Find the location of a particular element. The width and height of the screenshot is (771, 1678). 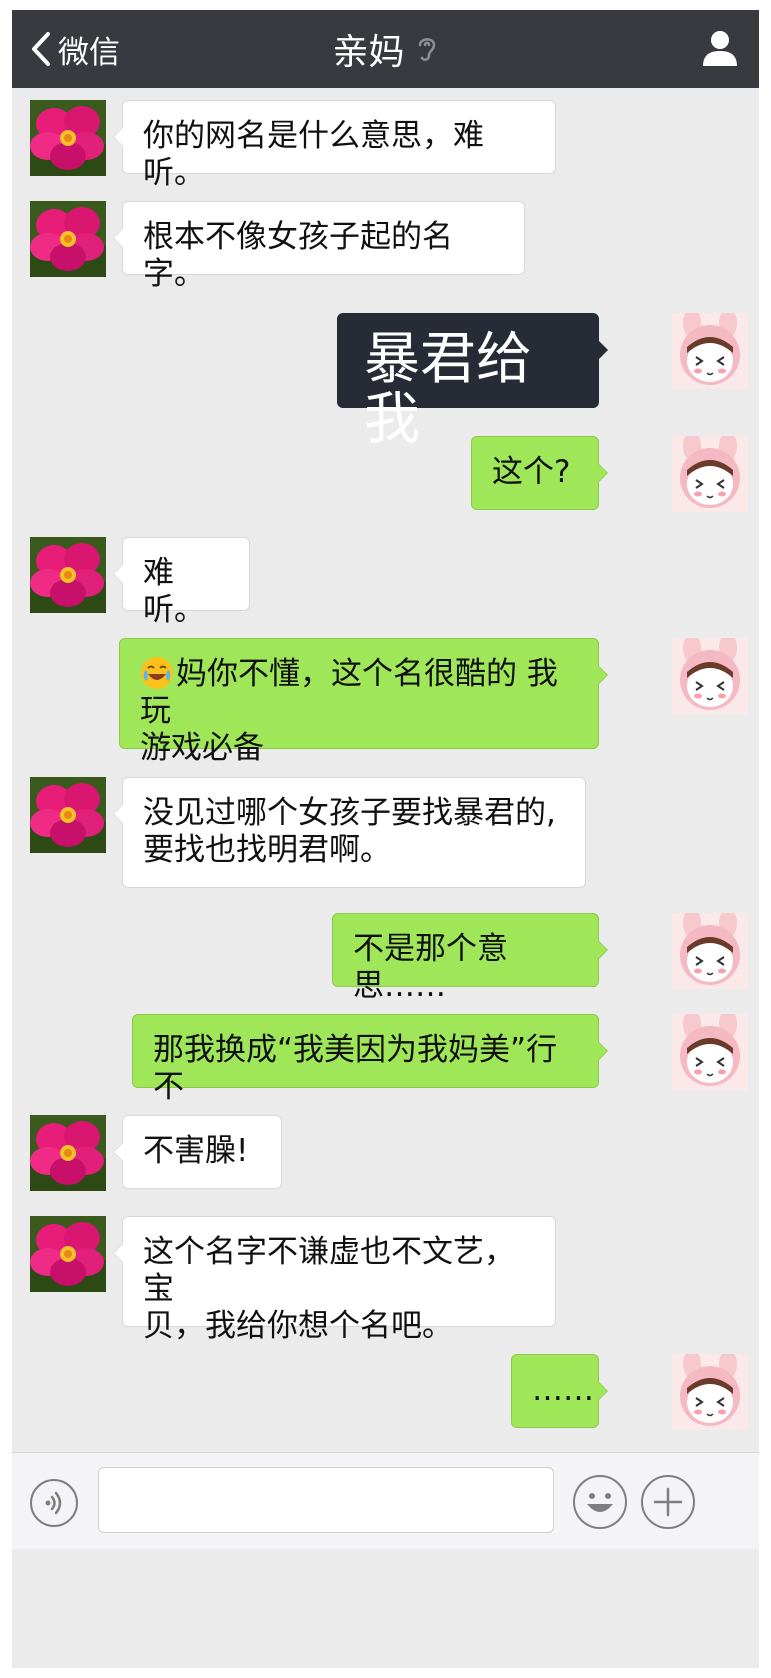

message-bubble: 那我换成“我美因为我妈美”行不 is located at coordinates (370, 1059).